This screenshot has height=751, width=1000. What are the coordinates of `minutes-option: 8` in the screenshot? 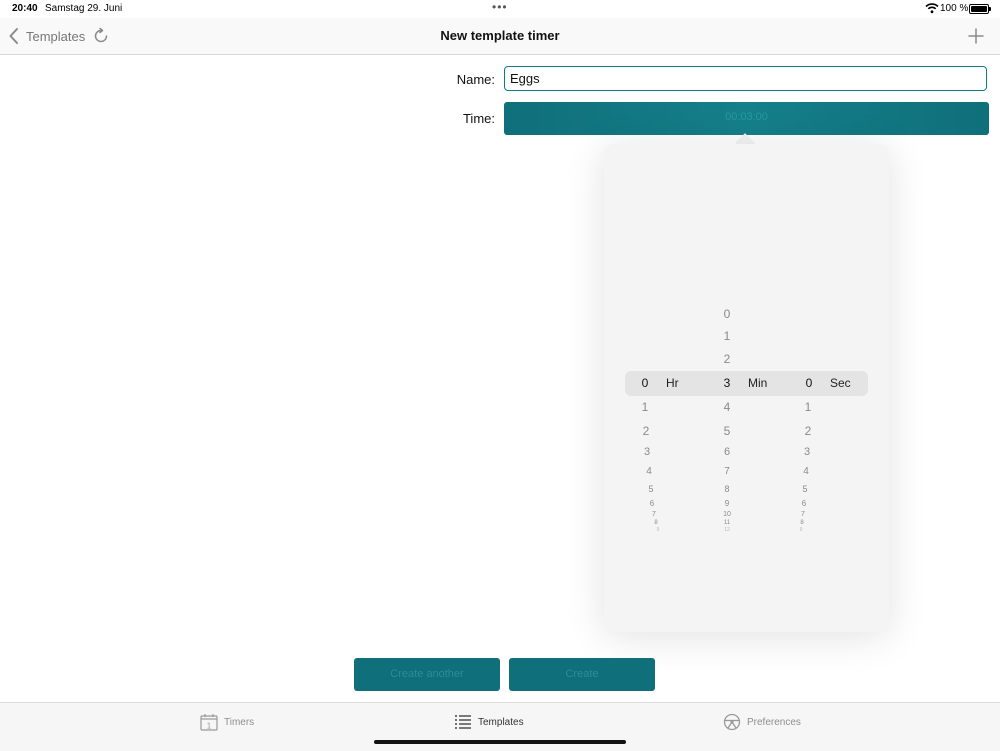 It's located at (727, 489).